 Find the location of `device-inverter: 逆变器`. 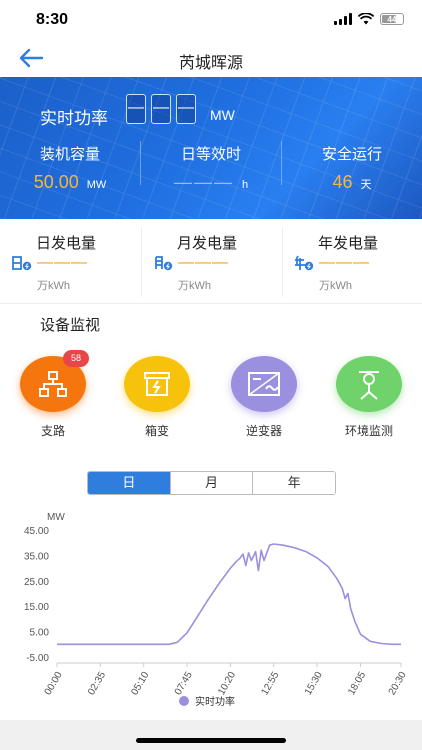

device-inverter: 逆变器 is located at coordinates (264, 397).